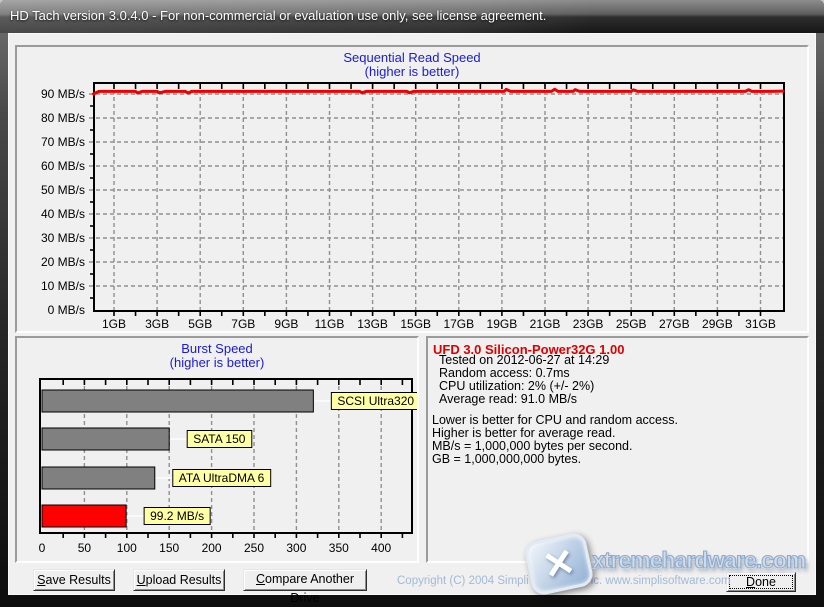 The height and width of the screenshot is (607, 824). What do you see at coordinates (508, 399) in the screenshot?
I see `average-read-line: Average read: 91.0 MB/s` at bounding box center [508, 399].